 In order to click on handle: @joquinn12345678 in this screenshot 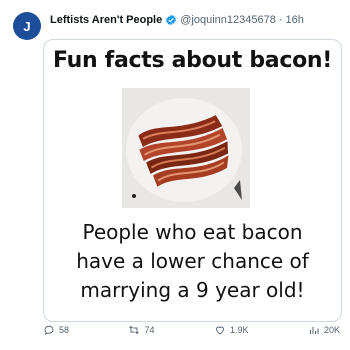, I will do `click(228, 20)`.